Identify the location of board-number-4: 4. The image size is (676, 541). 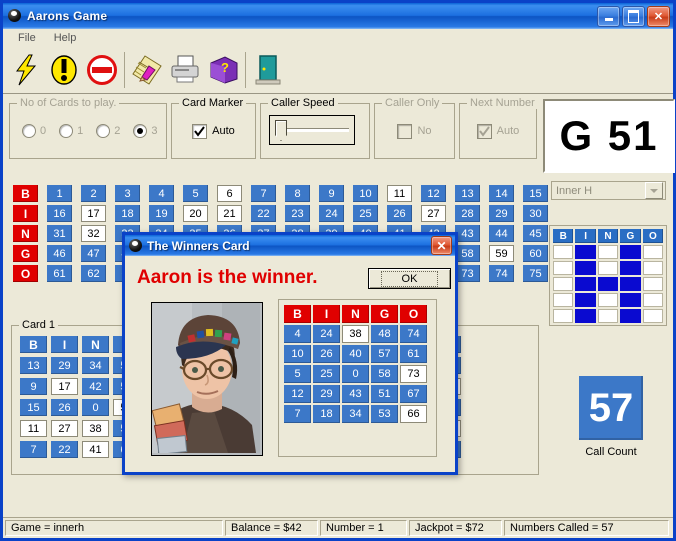
(161, 193).